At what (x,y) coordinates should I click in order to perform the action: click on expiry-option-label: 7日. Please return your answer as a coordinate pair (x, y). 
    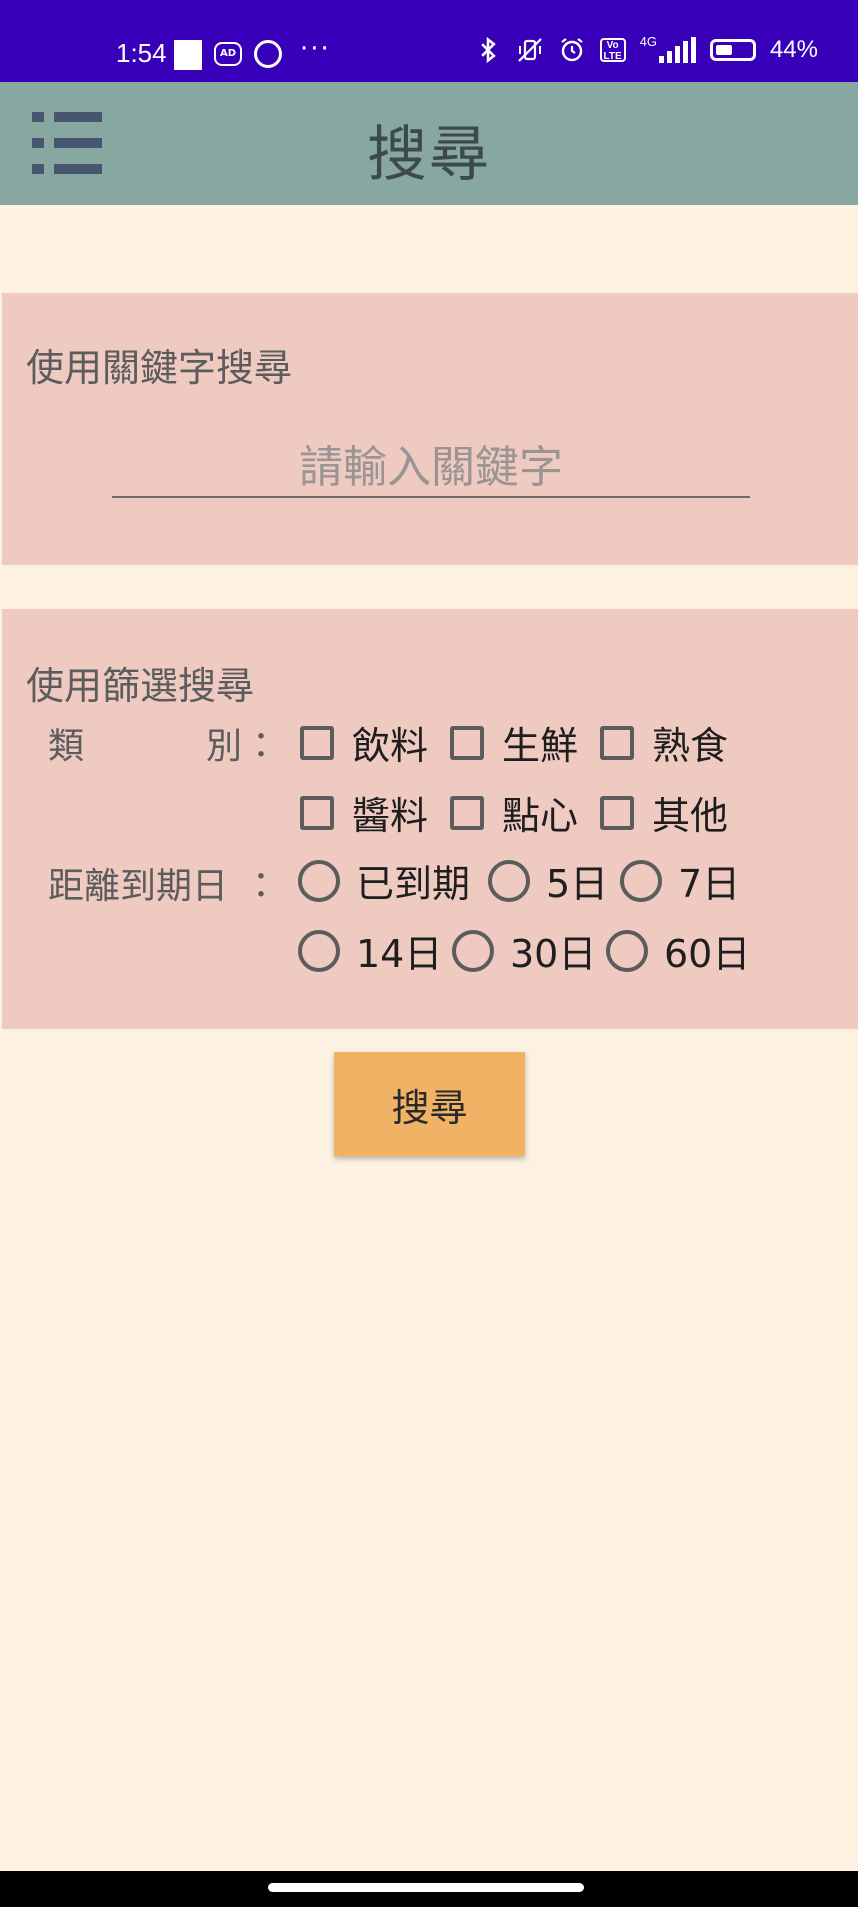
    Looking at the image, I should click on (709, 884).